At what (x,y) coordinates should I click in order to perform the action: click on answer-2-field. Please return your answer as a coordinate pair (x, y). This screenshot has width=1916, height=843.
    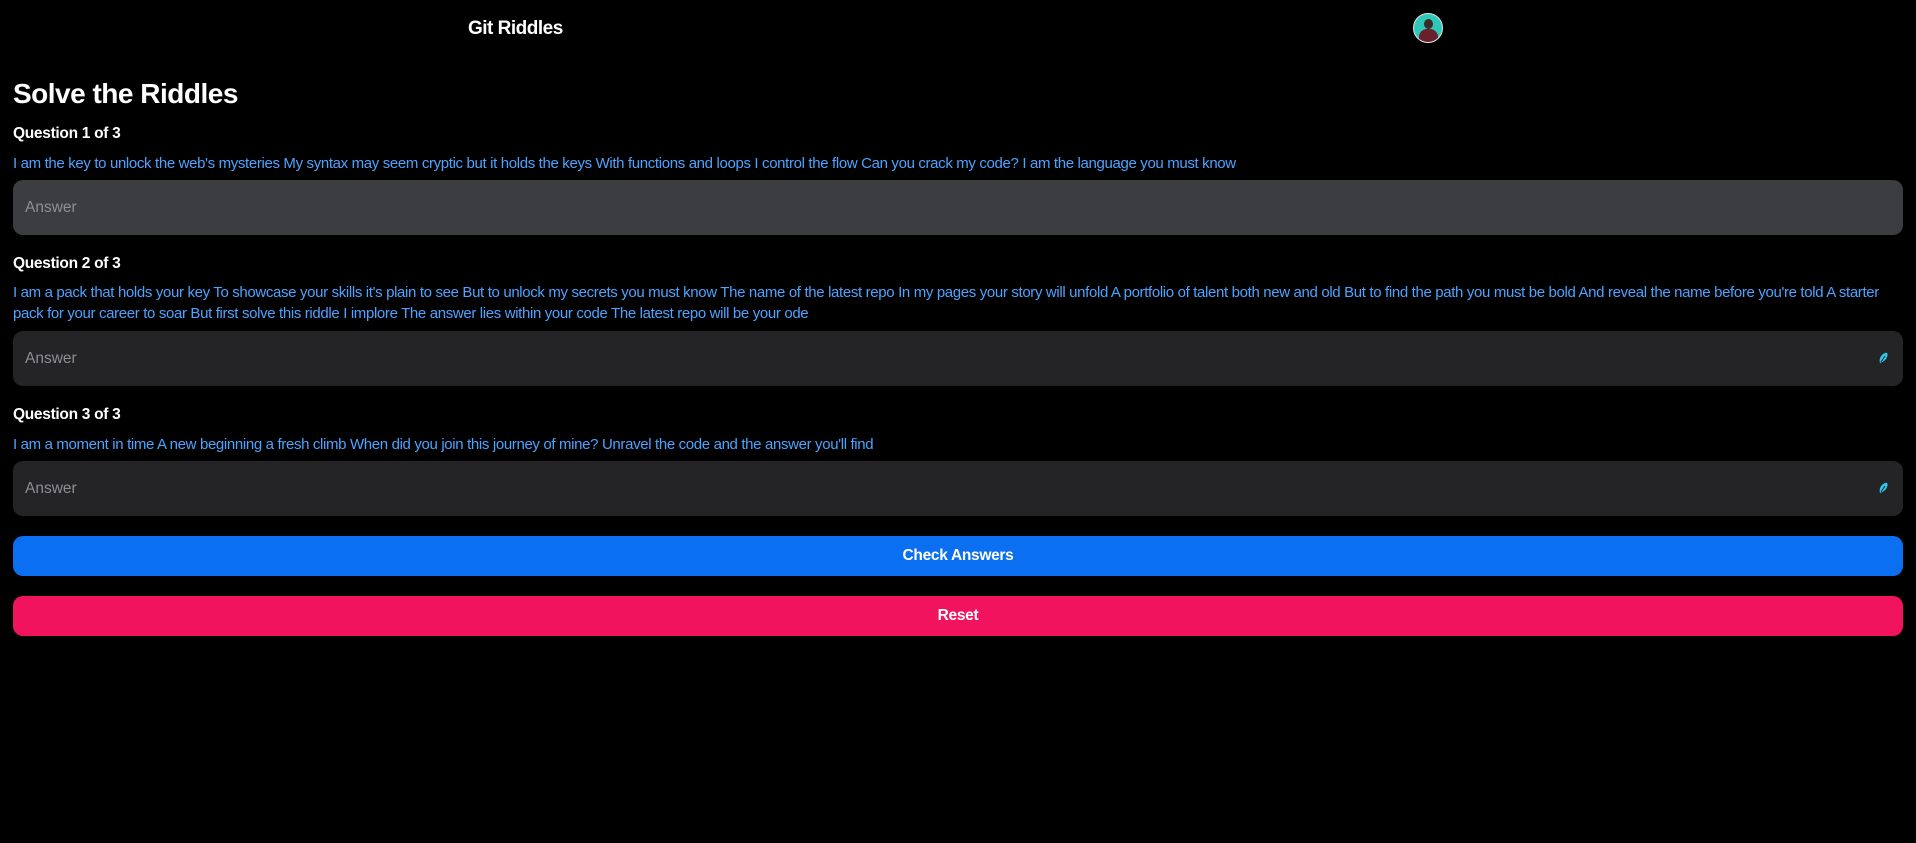
    Looking at the image, I should click on (958, 358).